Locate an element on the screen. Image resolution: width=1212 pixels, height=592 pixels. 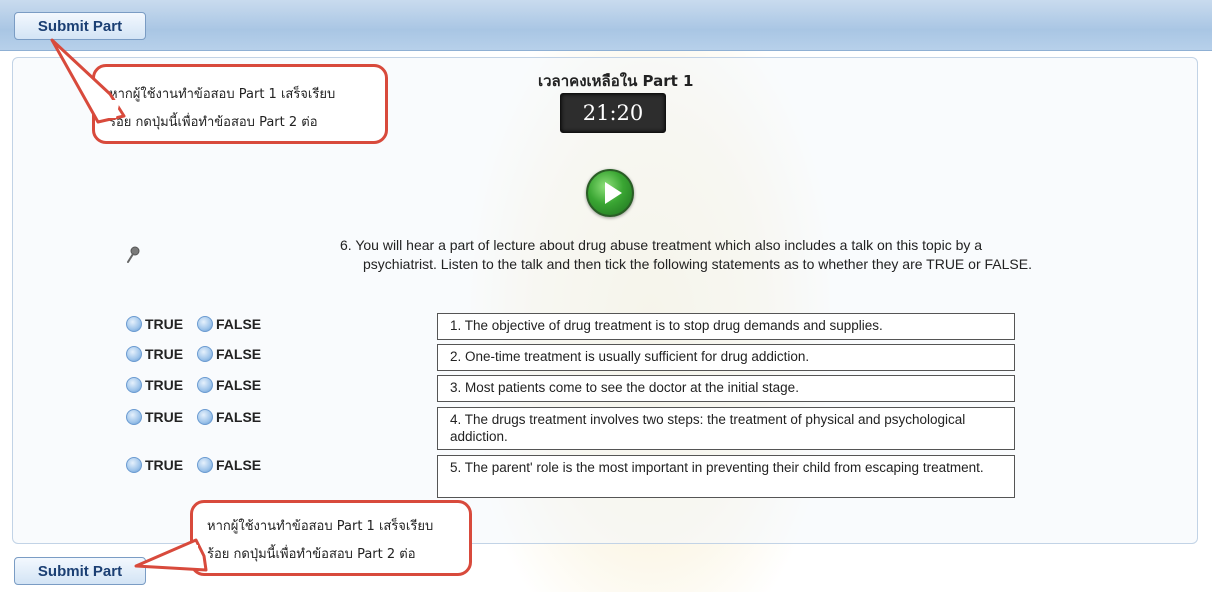
callout-bottom-line-2: ร้อย กดปุ่มนี้เพื่อทำข้อสอบ Part 2 ต่อ is located at coordinates (311, 554).